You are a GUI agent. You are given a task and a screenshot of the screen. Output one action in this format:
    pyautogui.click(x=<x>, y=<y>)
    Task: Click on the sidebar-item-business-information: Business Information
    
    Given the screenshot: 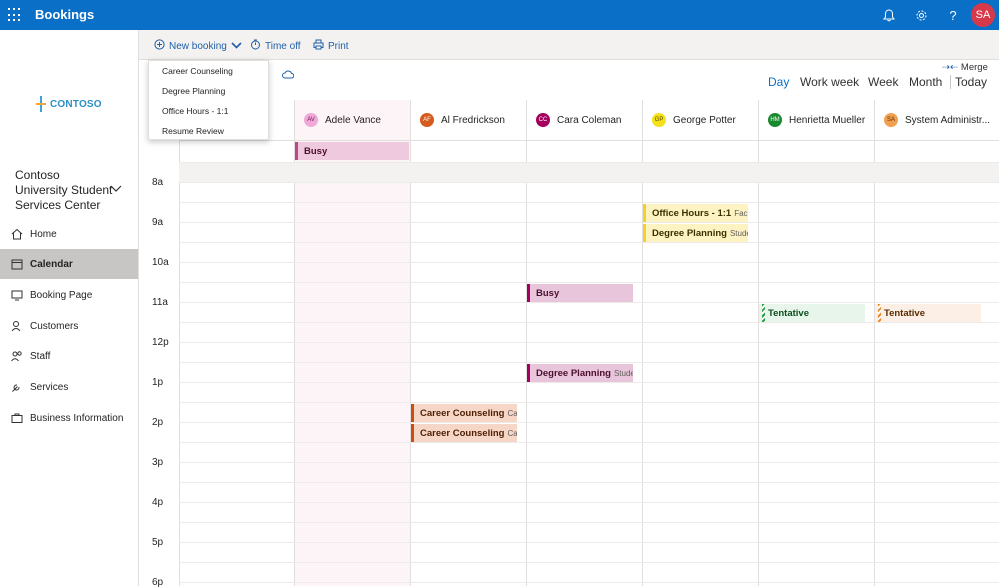 What is the action you would take?
    pyautogui.click(x=69, y=418)
    